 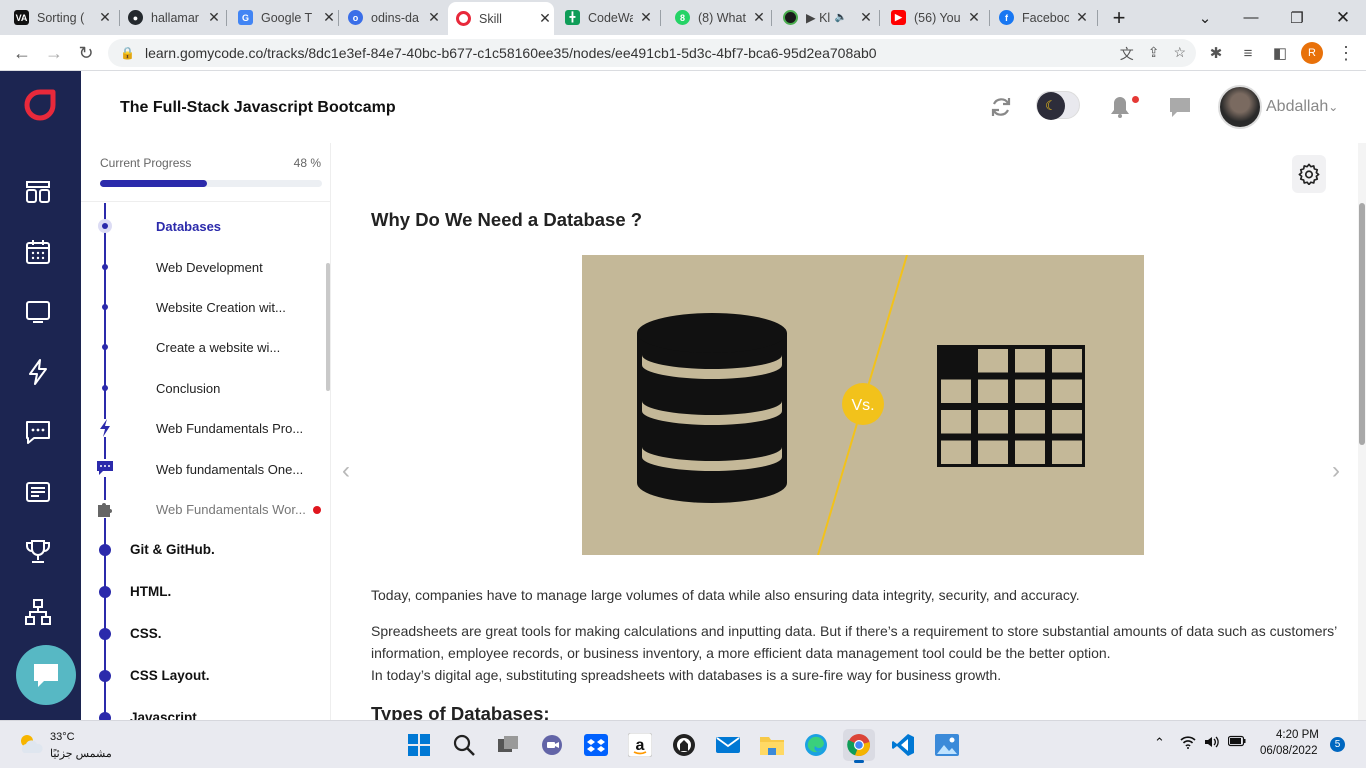 What do you see at coordinates (1302, 107) in the screenshot?
I see `username: Abdallah⌄` at bounding box center [1302, 107].